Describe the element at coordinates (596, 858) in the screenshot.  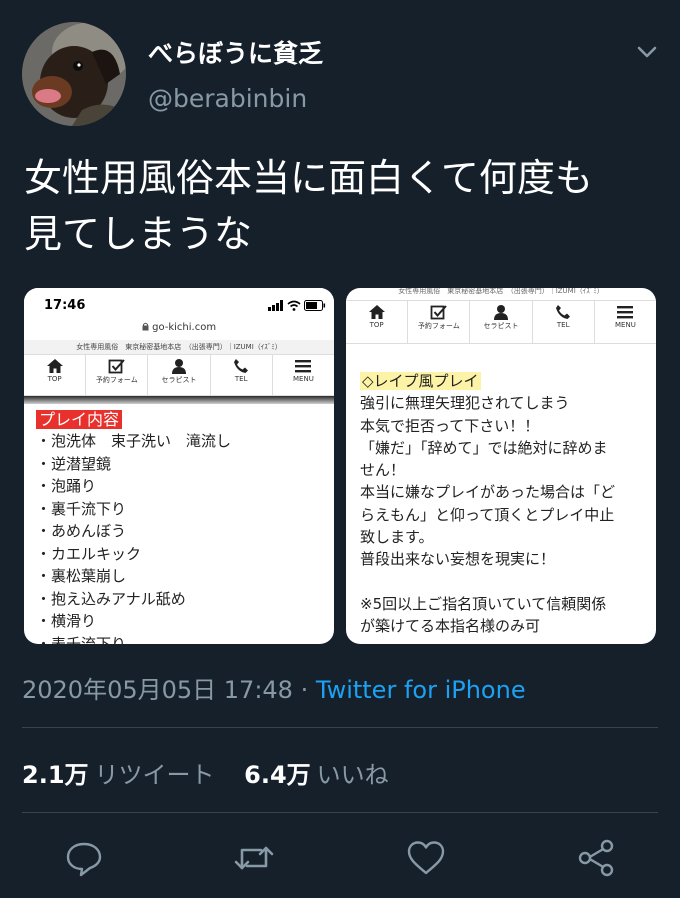
I see `share-icon` at that location.